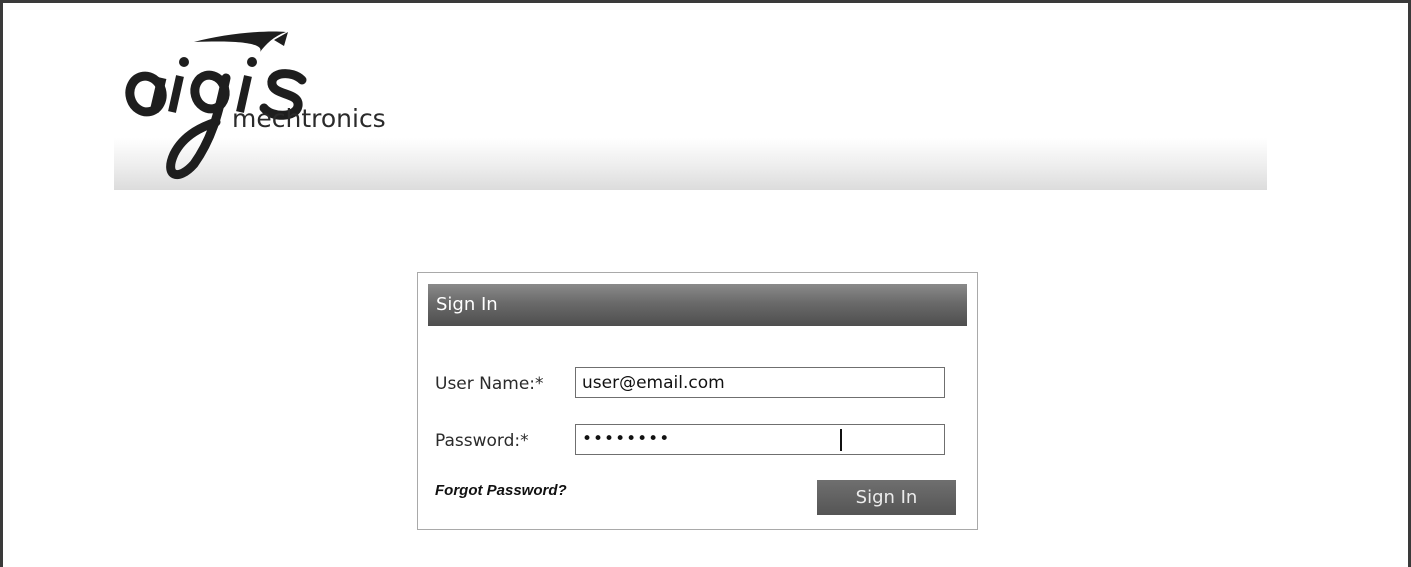  What do you see at coordinates (252, 62) in the screenshot?
I see `logo-letter-i2-dot` at bounding box center [252, 62].